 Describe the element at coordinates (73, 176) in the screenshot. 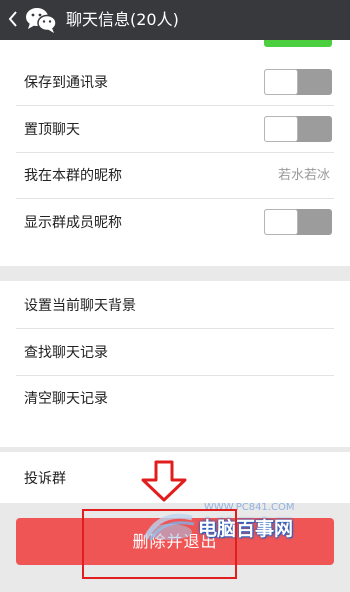

I see `group-nickname-label: 我在本群的昵称` at that location.